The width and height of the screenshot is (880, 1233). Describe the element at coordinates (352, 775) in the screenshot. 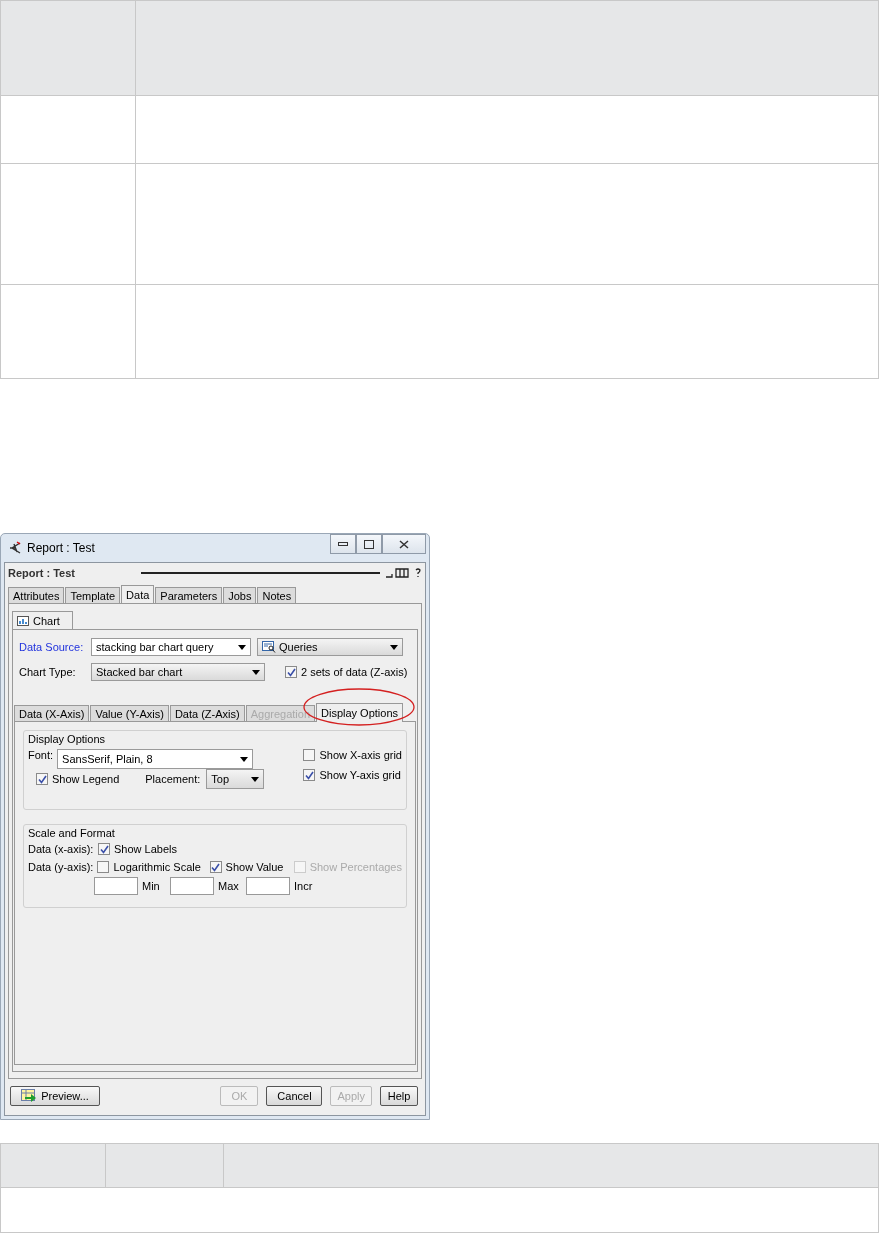

I see `checkbox: Show Y-axis grid` at that location.